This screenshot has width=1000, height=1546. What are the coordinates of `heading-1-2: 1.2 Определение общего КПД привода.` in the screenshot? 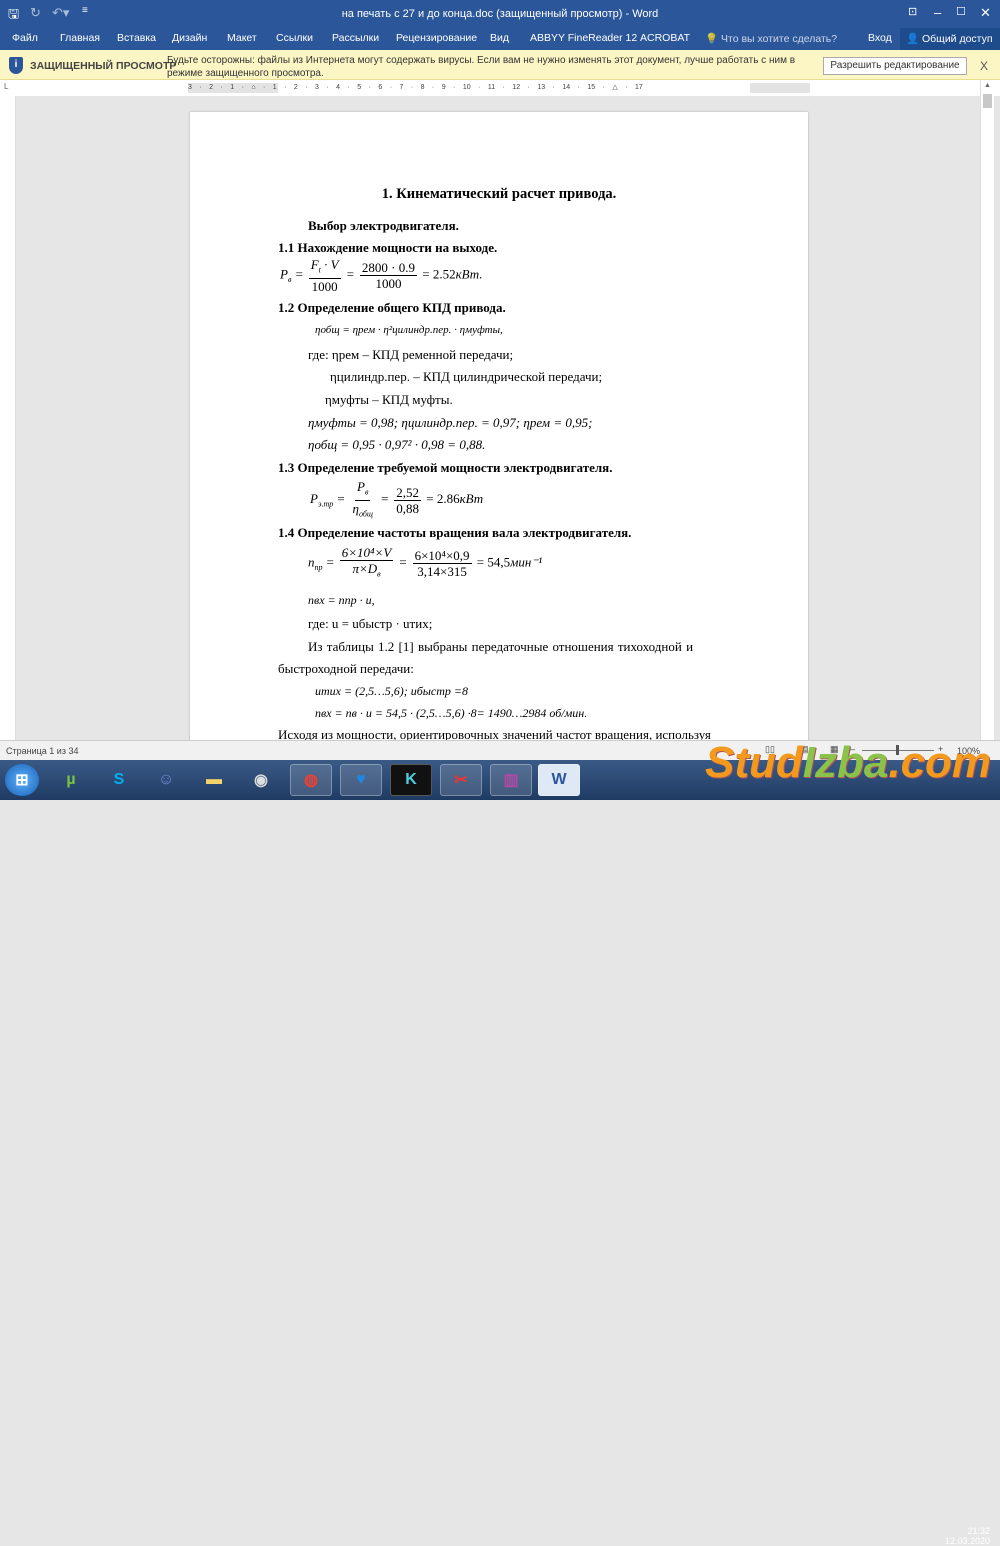 It's located at (392, 307).